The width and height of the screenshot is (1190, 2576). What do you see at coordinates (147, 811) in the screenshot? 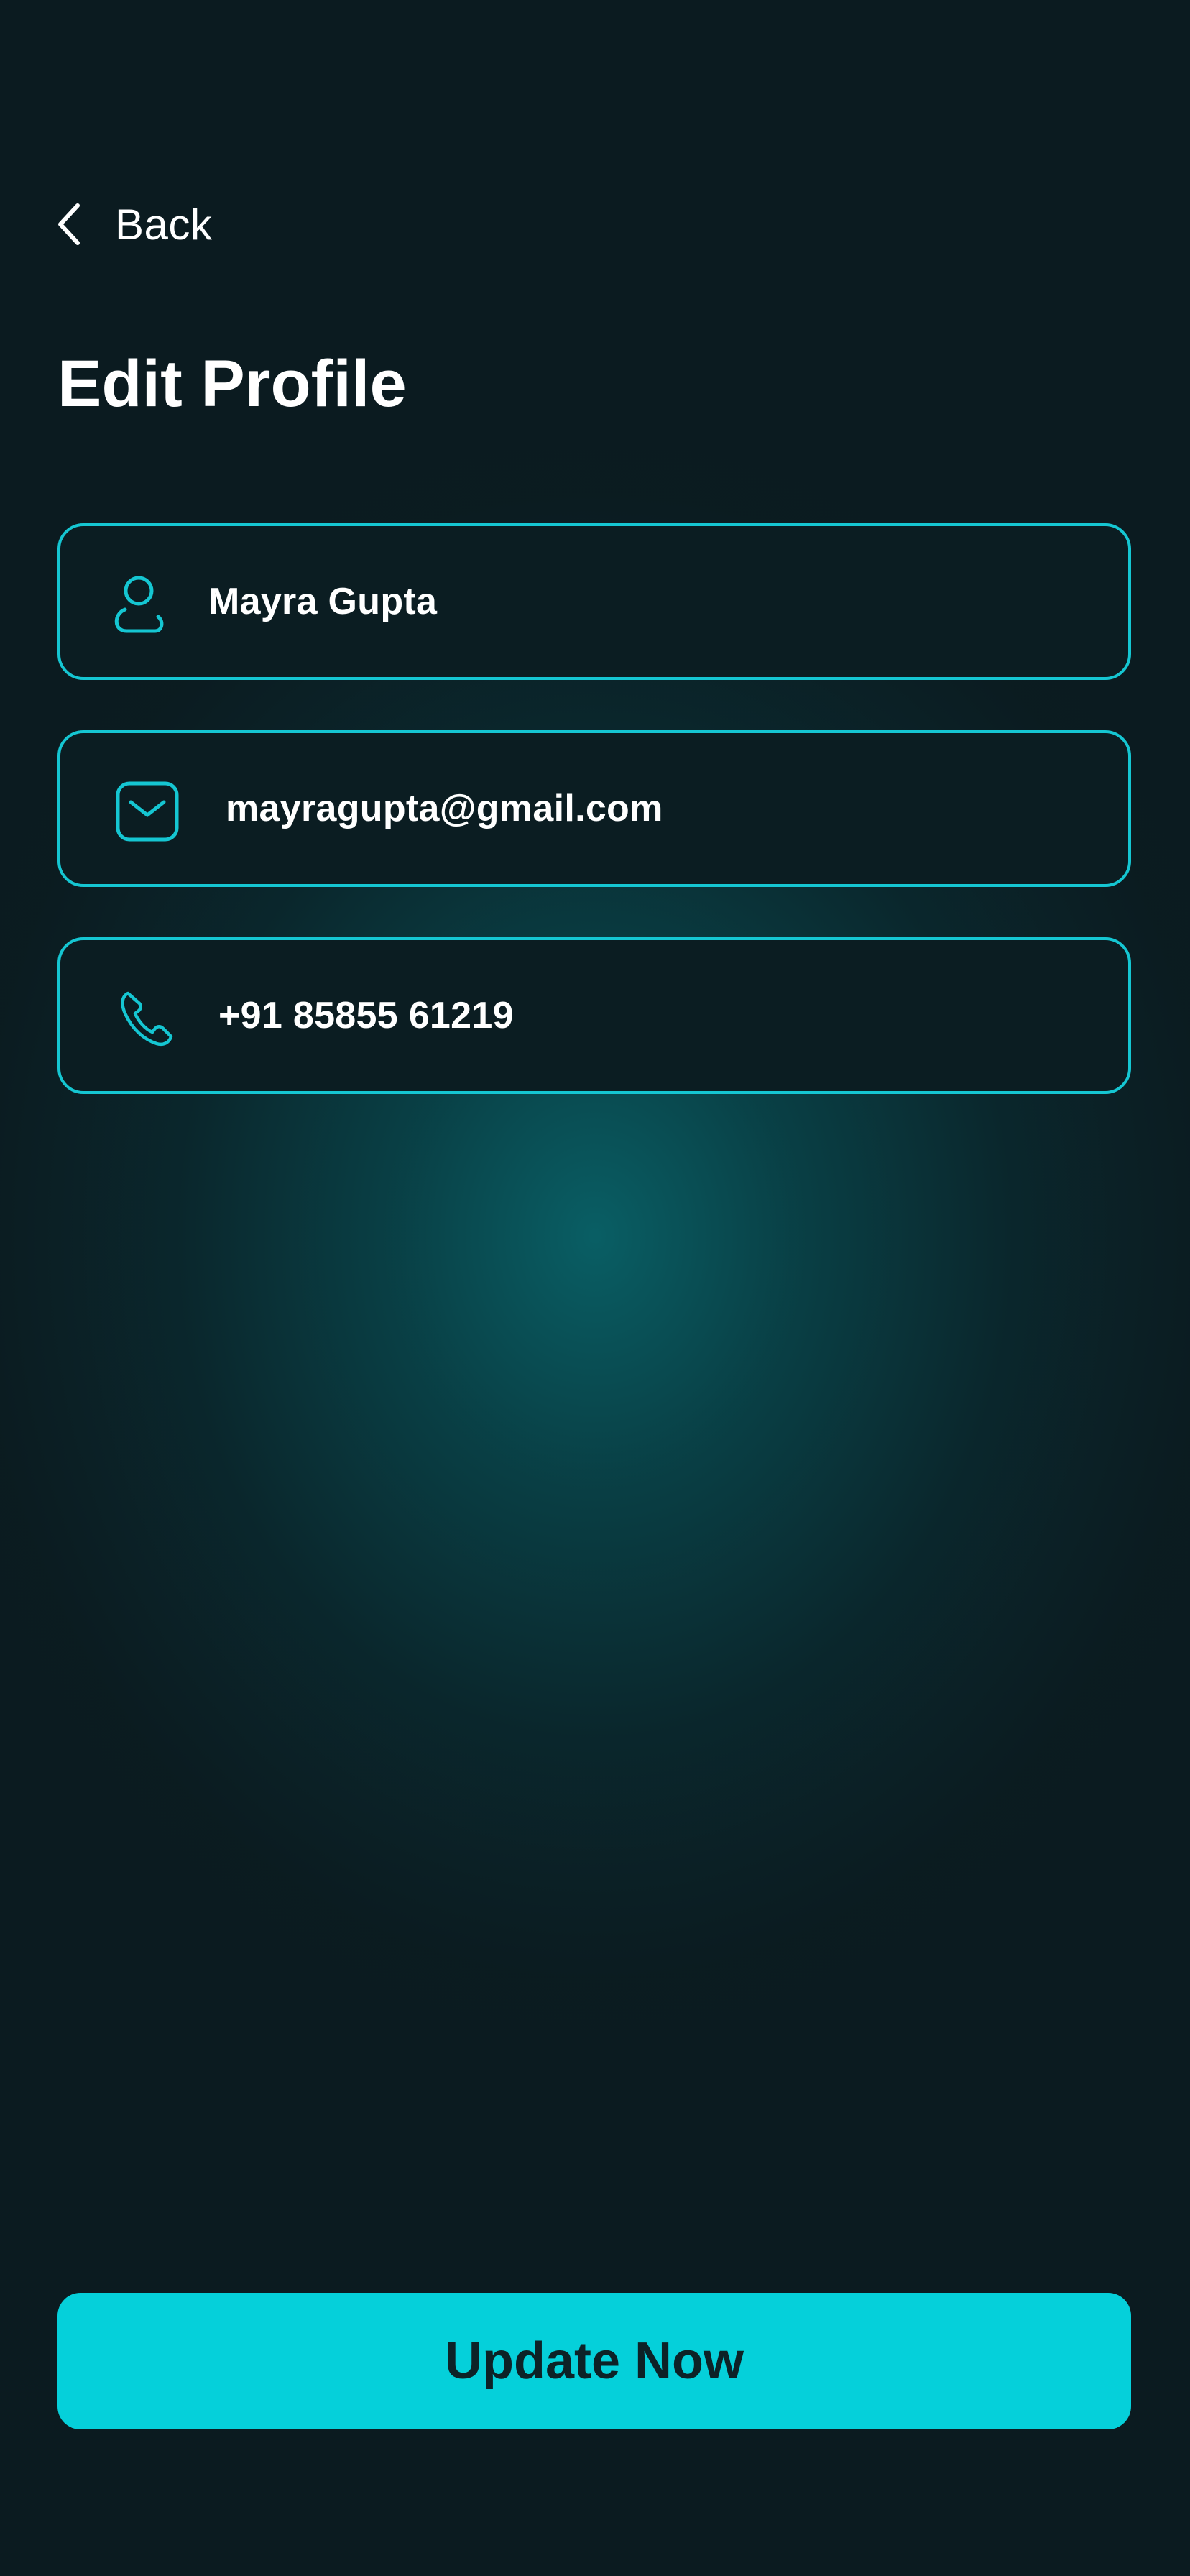
I see `mail-icon` at bounding box center [147, 811].